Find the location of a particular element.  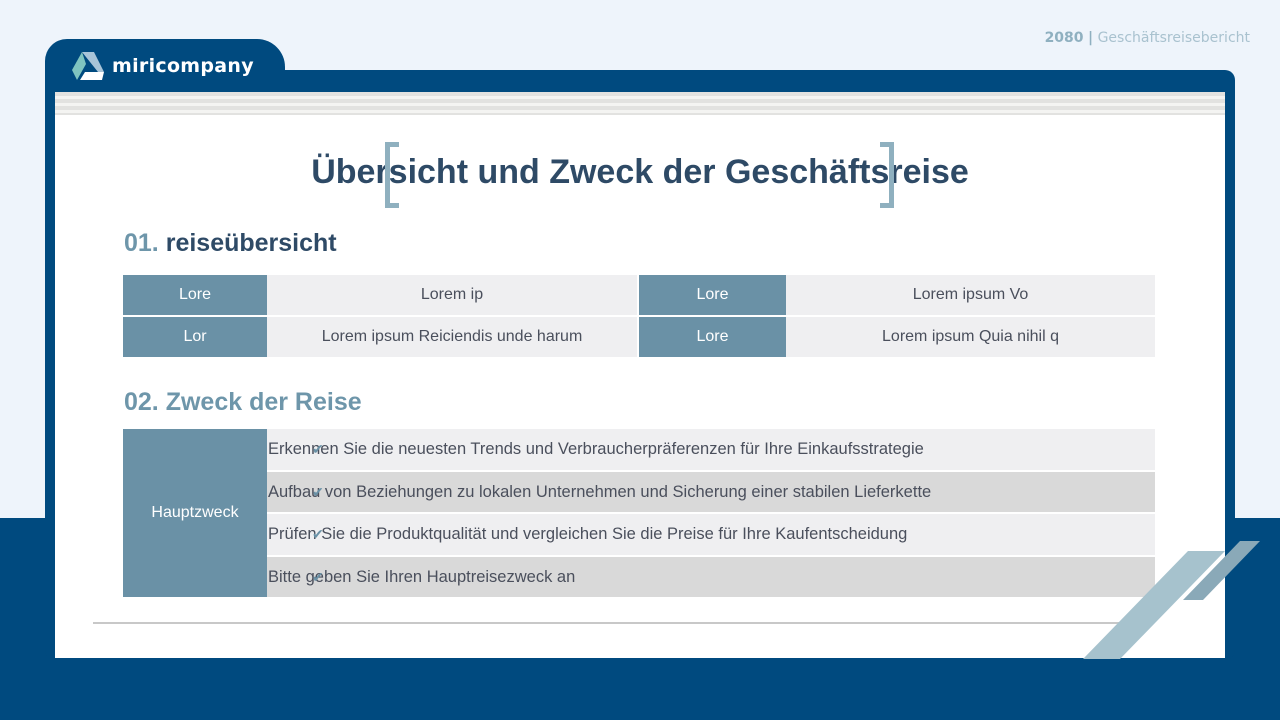

corner-decoration is located at coordinates (1171, 600).